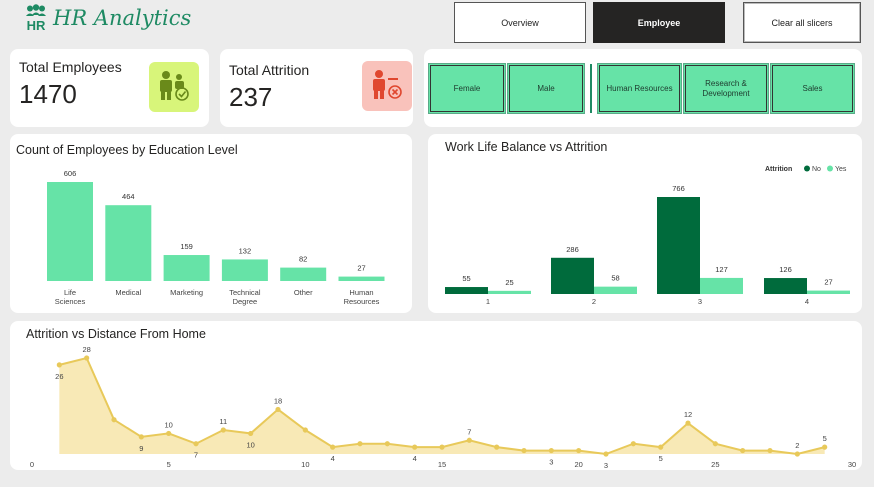 The image size is (874, 487). Describe the element at coordinates (70, 301) in the screenshot. I see `tick-label: Sciences` at that location.